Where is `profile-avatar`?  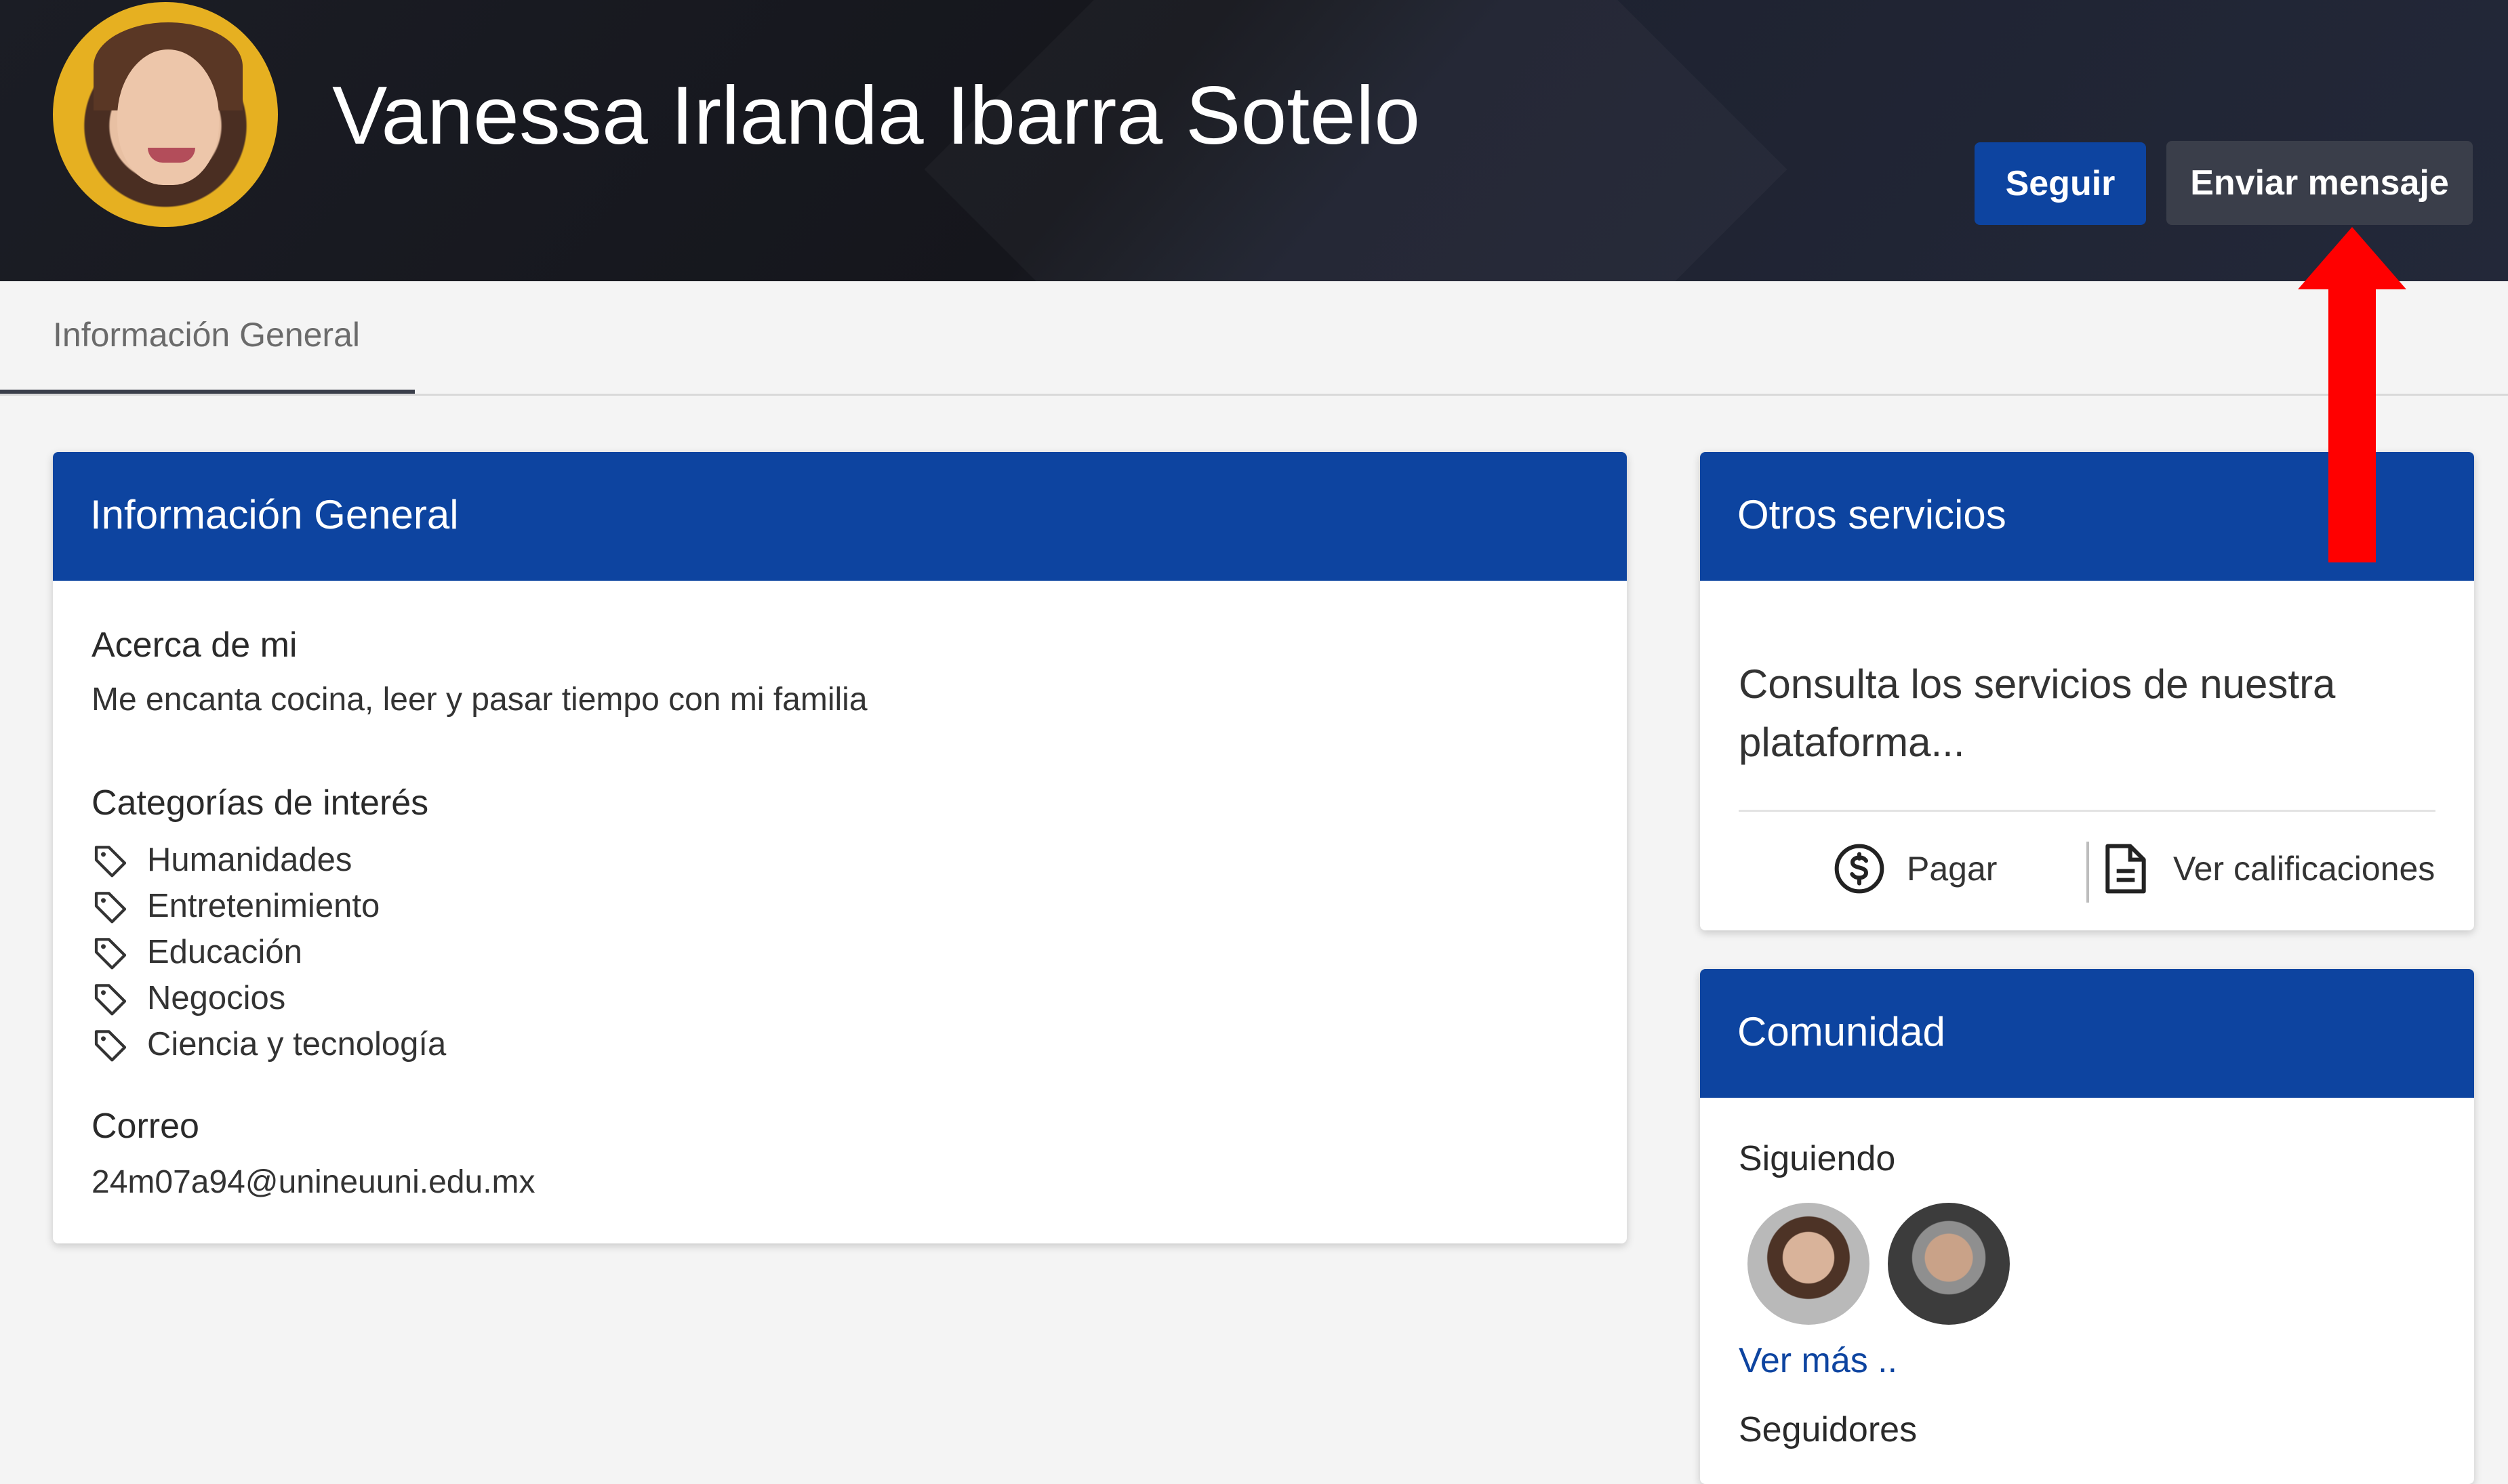
profile-avatar is located at coordinates (165, 114).